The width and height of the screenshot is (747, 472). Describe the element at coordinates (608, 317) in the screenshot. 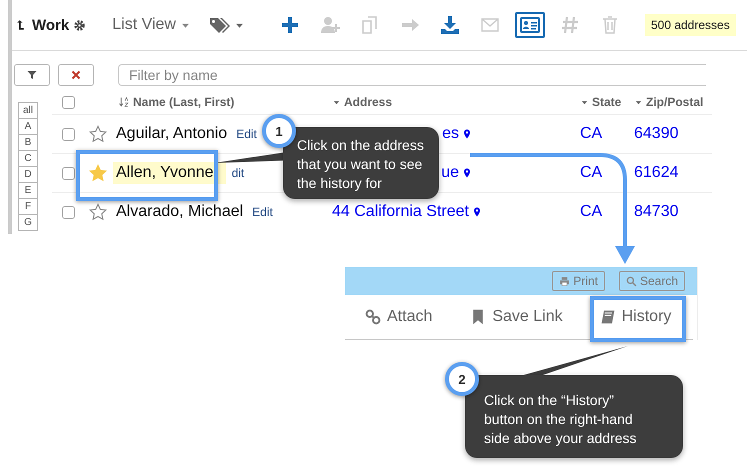

I see `book-icon` at that location.